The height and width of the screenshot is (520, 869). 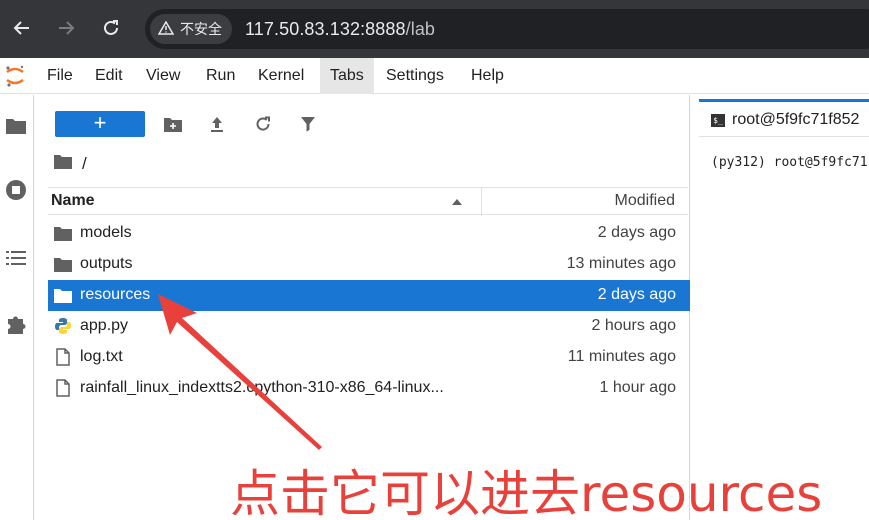 What do you see at coordinates (369, 295) in the screenshot?
I see `list-item-selected: resources 2 days ago` at bounding box center [369, 295].